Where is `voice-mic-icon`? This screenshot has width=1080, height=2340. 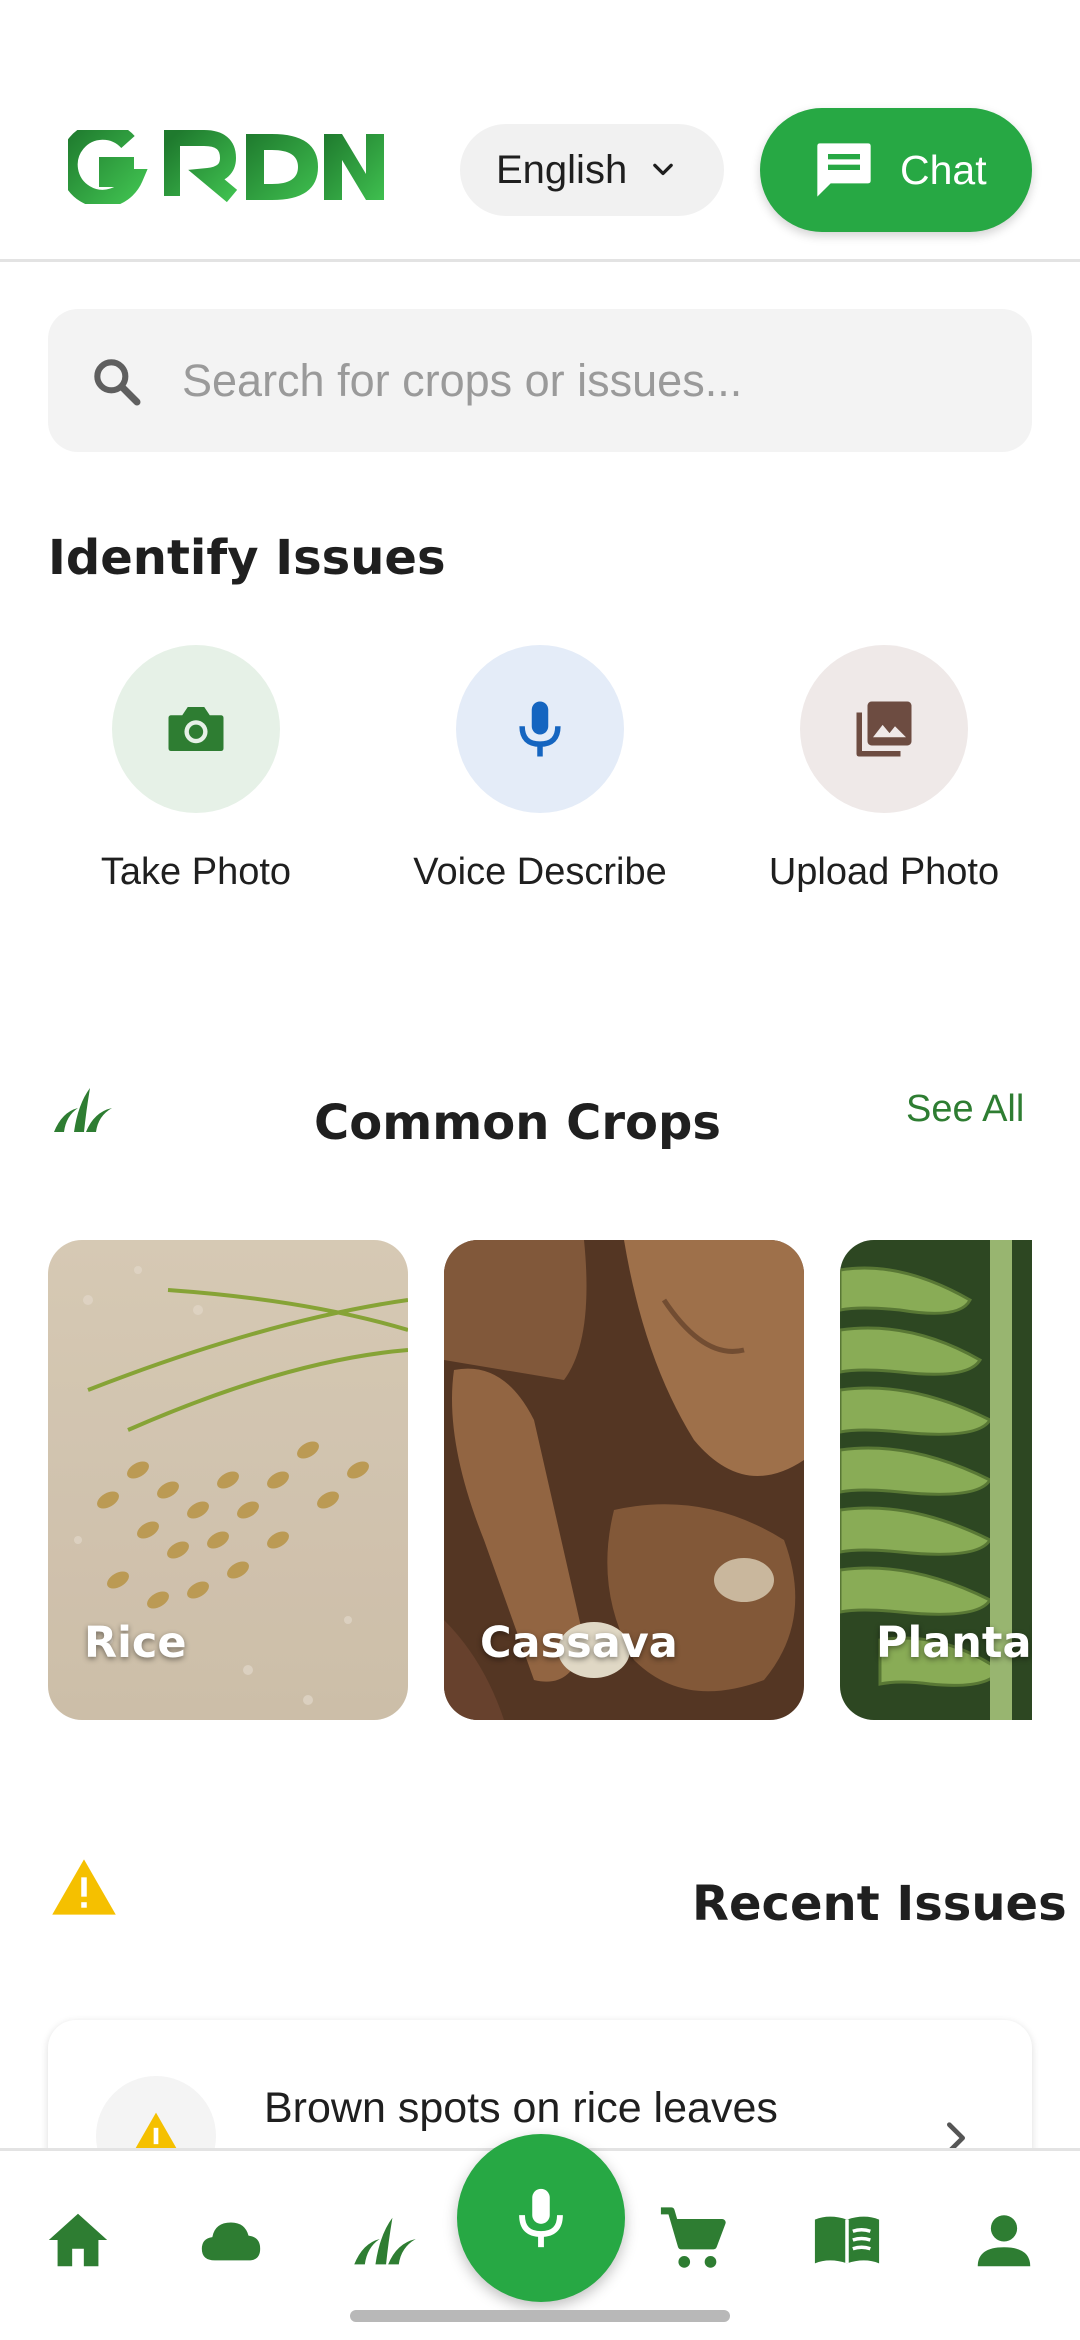 voice-mic-icon is located at coordinates (541, 2218).